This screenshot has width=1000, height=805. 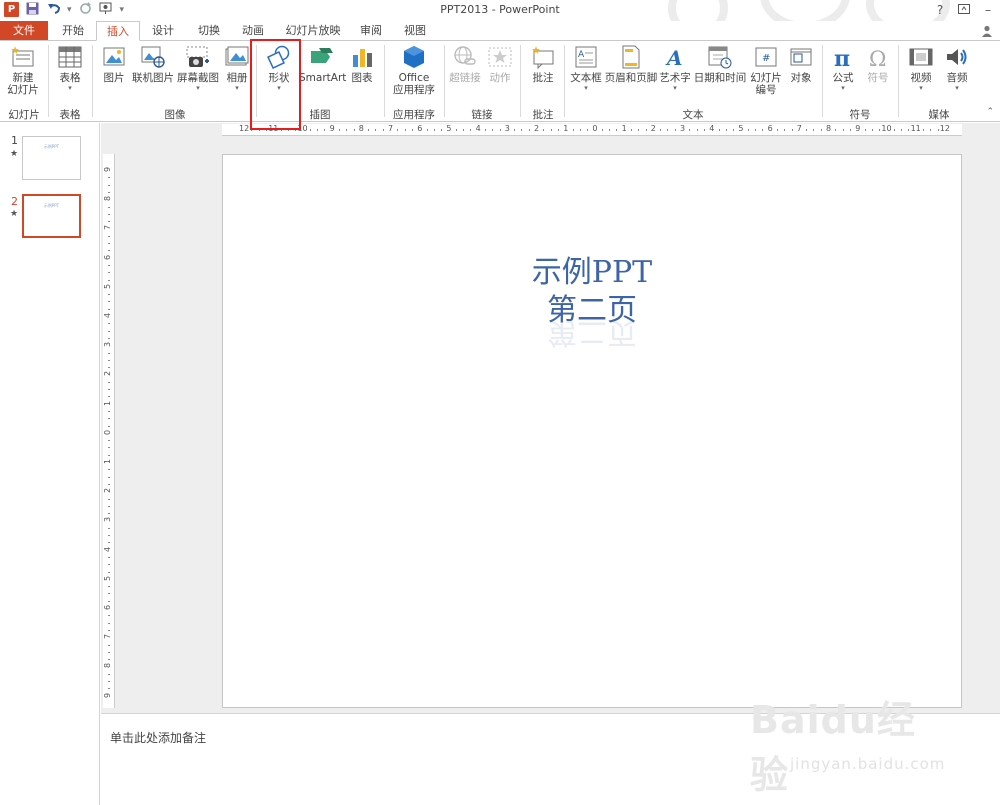 What do you see at coordinates (198, 57) in the screenshot?
I see `screenshot-icon` at bounding box center [198, 57].